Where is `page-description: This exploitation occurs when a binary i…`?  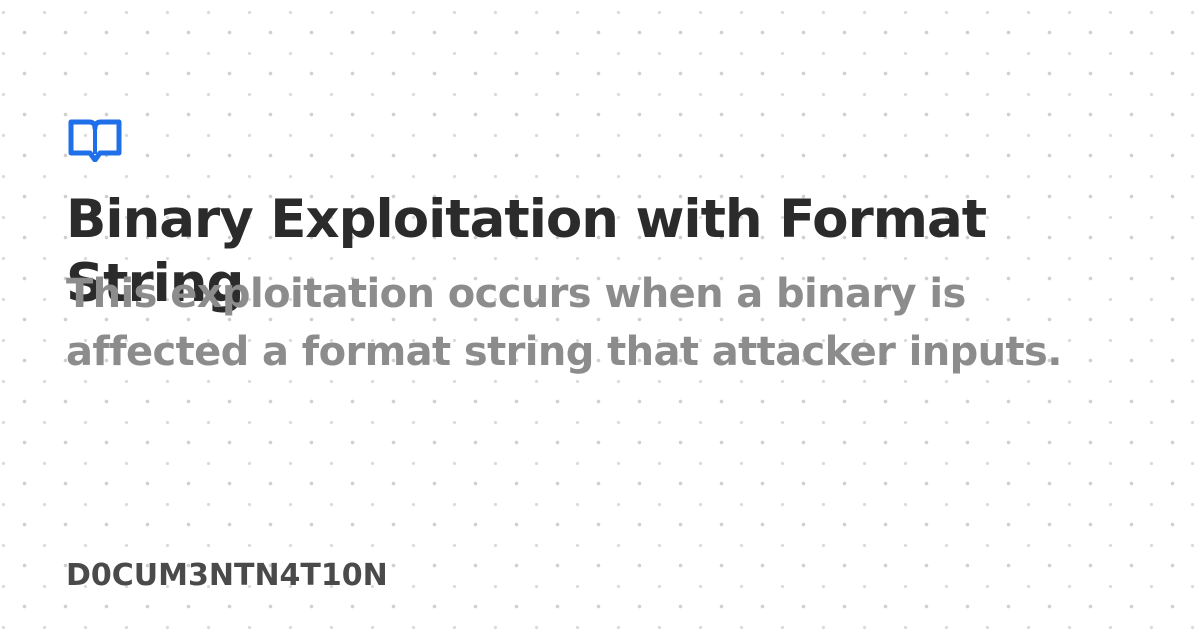 page-description: This exploitation occurs when a binary i… is located at coordinates (564, 323).